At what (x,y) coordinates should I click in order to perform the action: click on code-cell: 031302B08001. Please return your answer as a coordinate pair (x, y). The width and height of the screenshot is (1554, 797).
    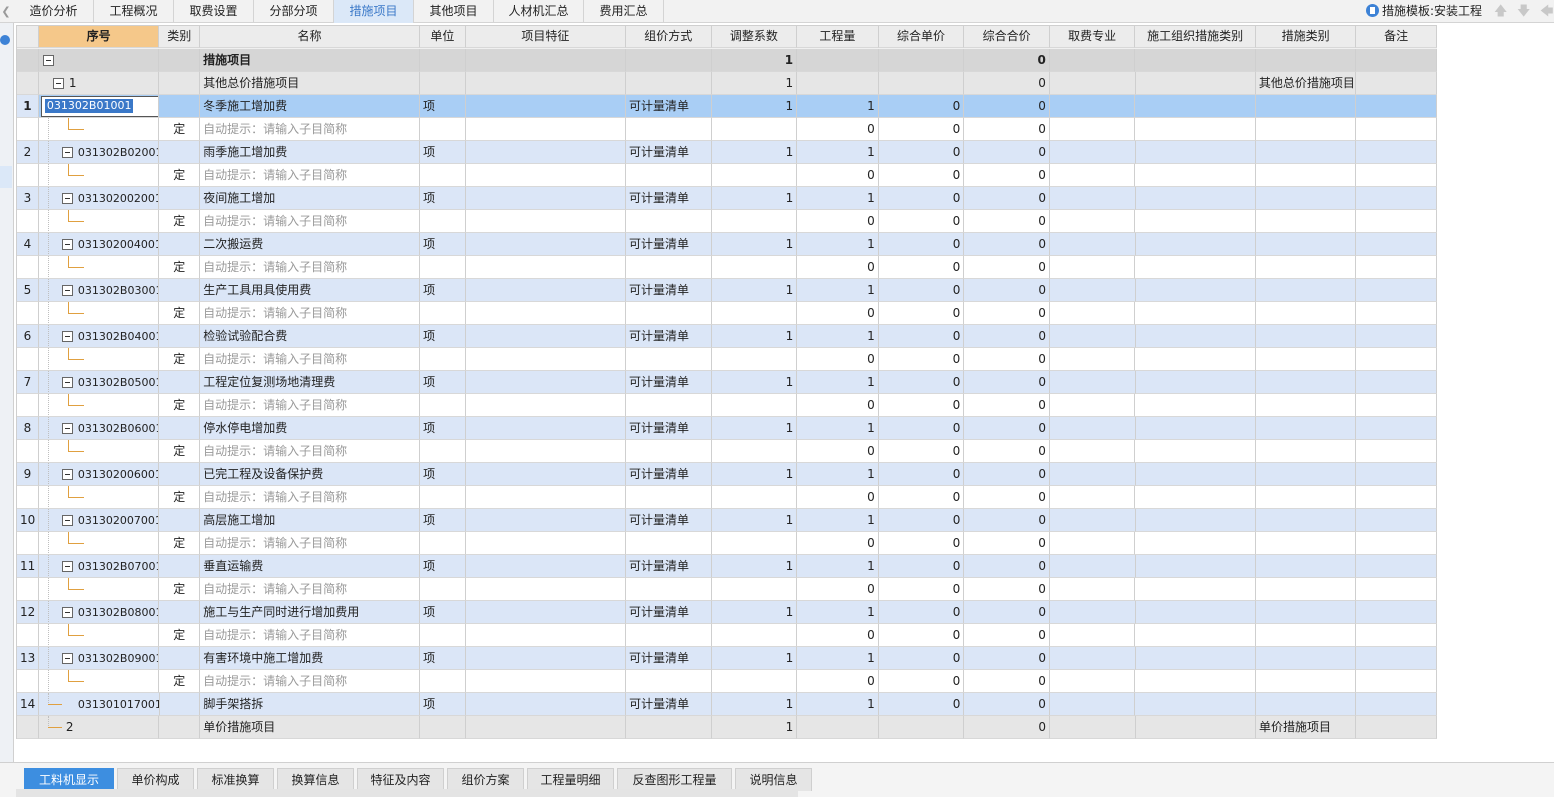
    Looking at the image, I should click on (99, 612).